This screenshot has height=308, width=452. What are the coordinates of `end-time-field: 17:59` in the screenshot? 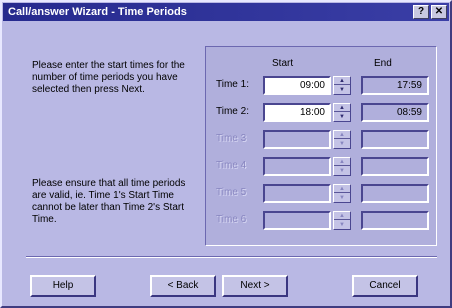 It's located at (395, 85).